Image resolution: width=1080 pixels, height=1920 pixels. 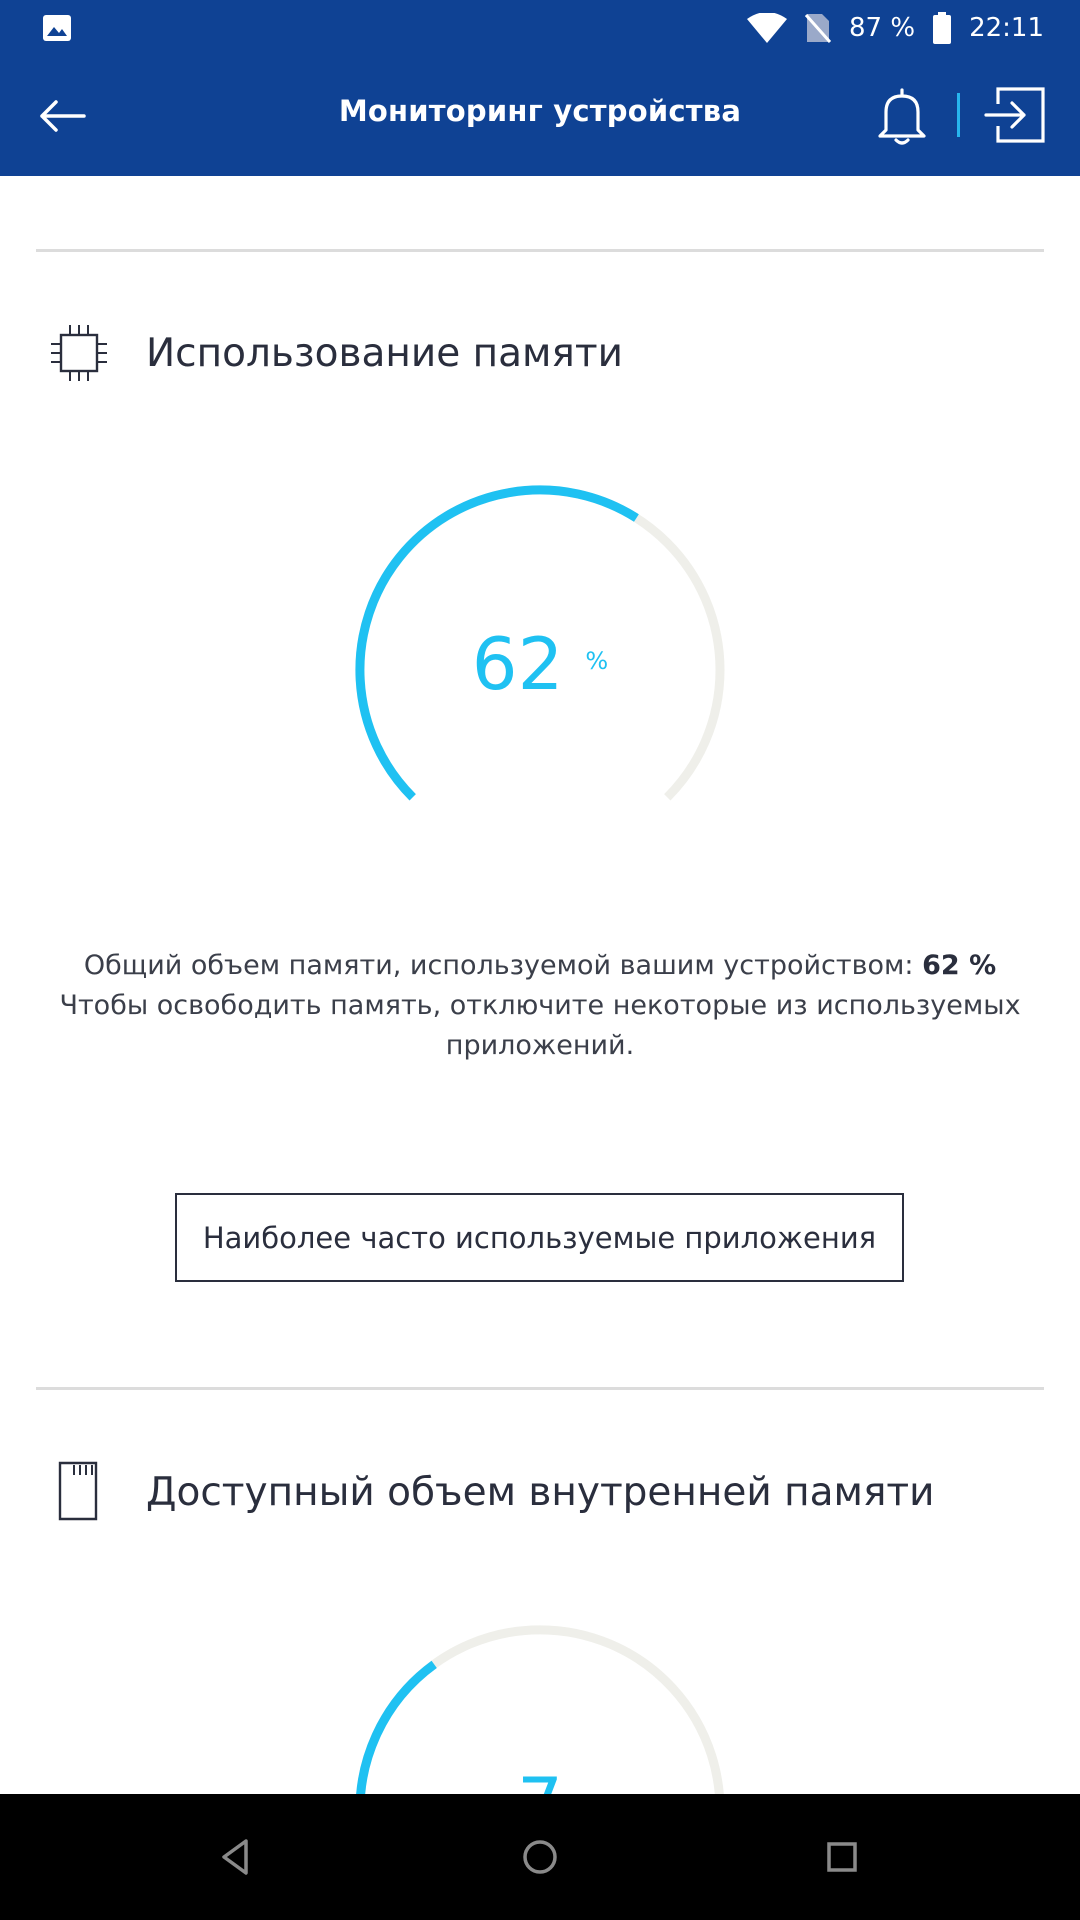 I want to click on section-divider-middle, so click(x=540, y=1388).